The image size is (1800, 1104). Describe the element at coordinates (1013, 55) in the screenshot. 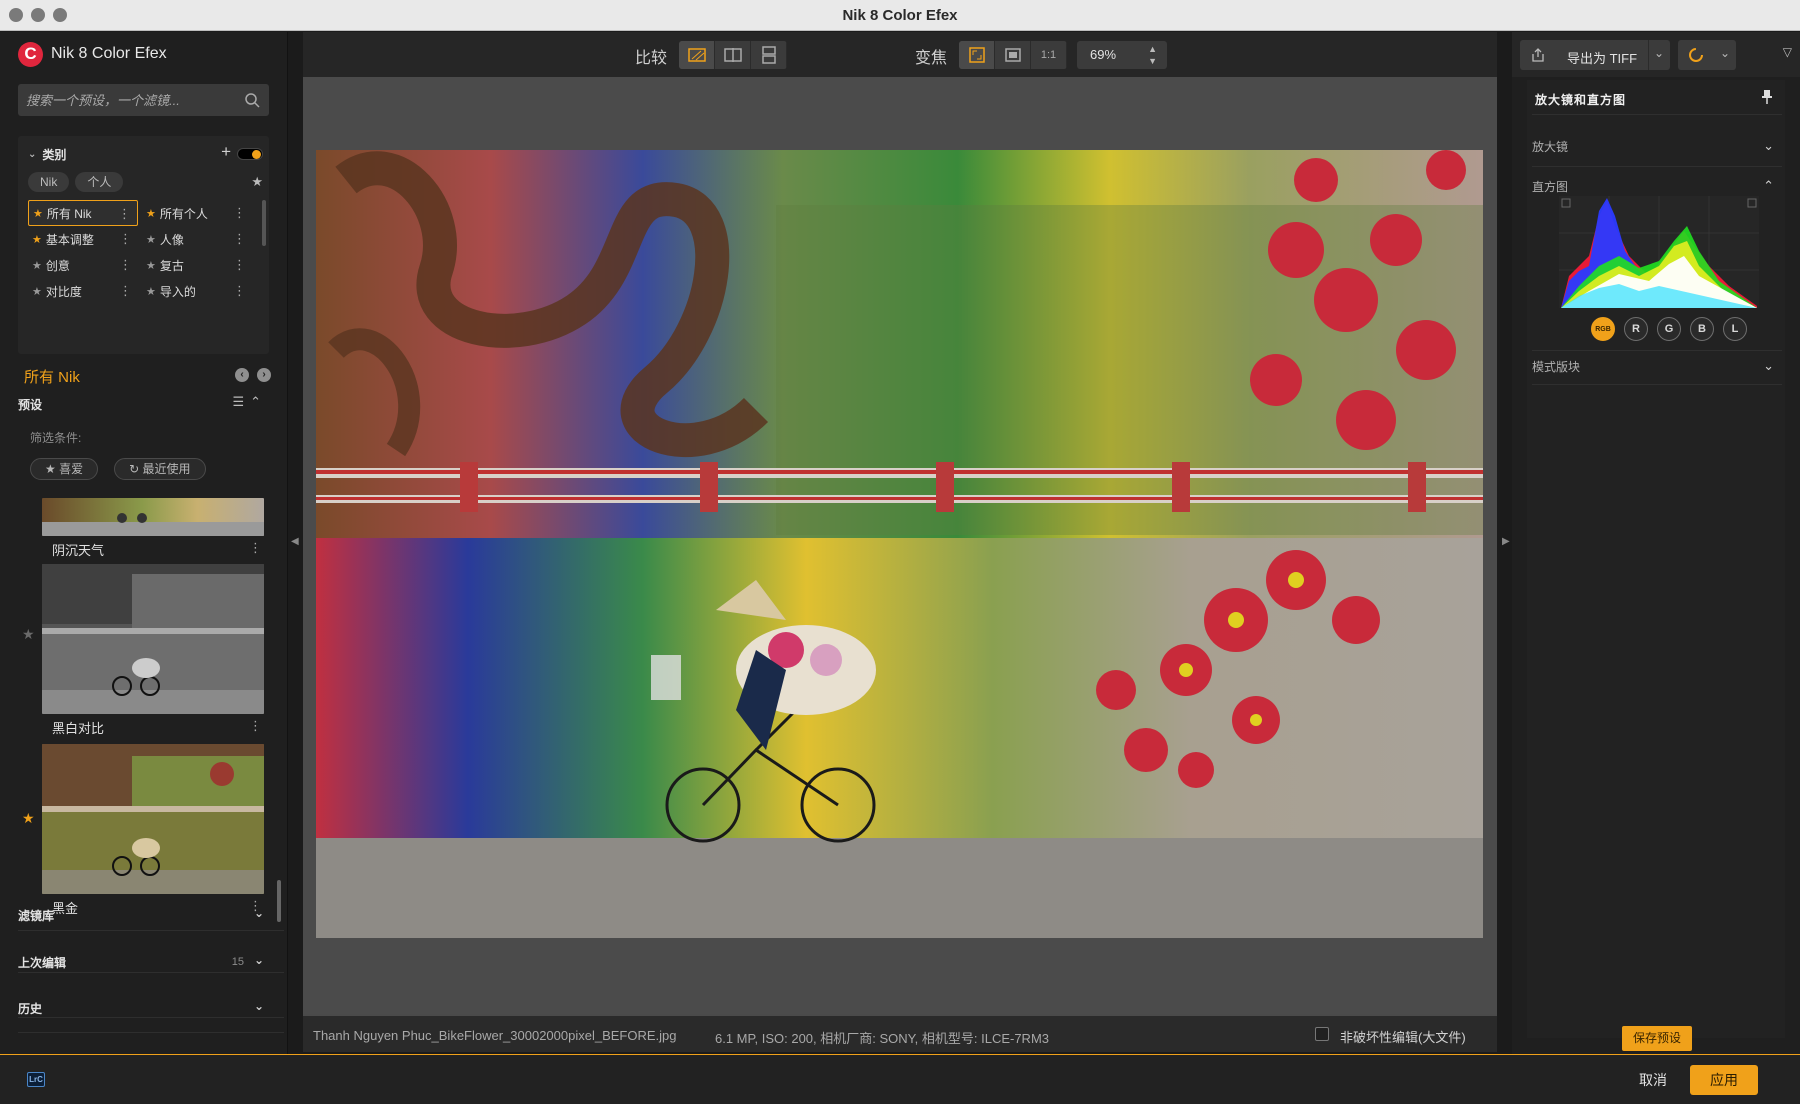

I see `fill-screen-button` at that location.